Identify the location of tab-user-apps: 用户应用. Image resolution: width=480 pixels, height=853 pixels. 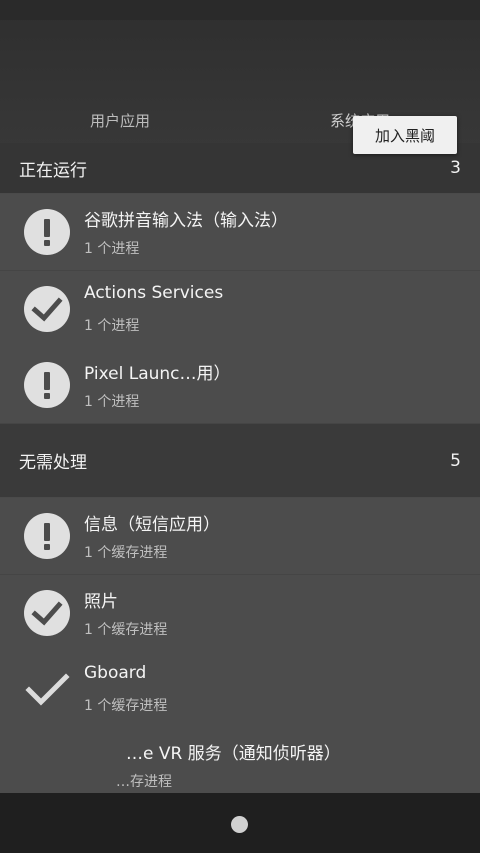
(120, 120).